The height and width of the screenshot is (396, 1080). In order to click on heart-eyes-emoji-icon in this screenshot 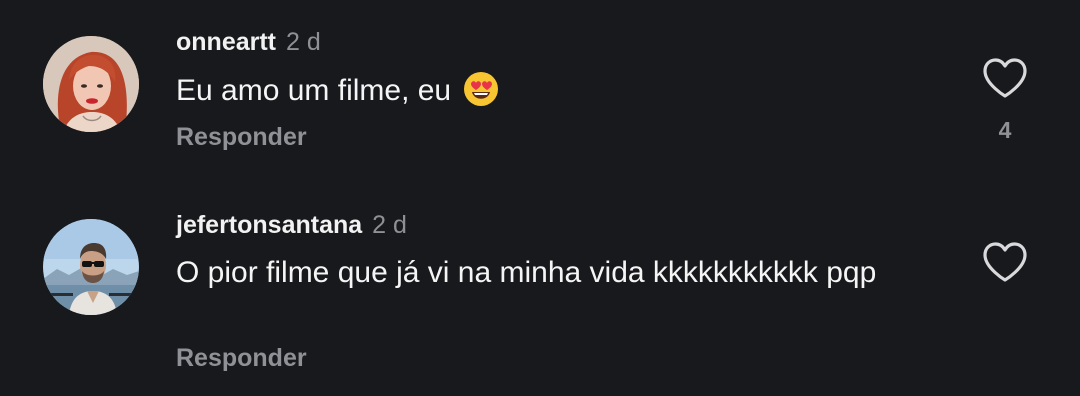, I will do `click(481, 89)`.